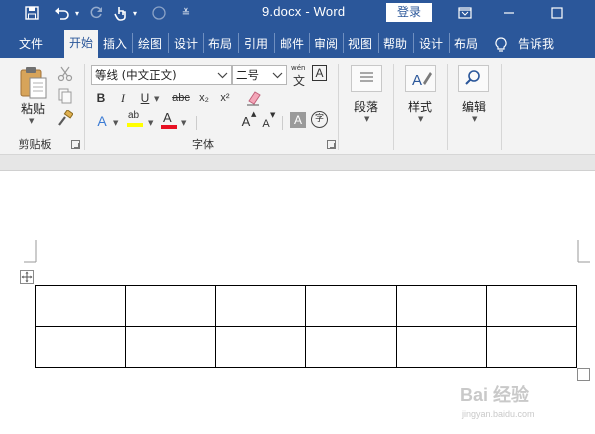  Describe the element at coordinates (495, 395) in the screenshot. I see `watermark-main-text: Bai 经验` at that location.